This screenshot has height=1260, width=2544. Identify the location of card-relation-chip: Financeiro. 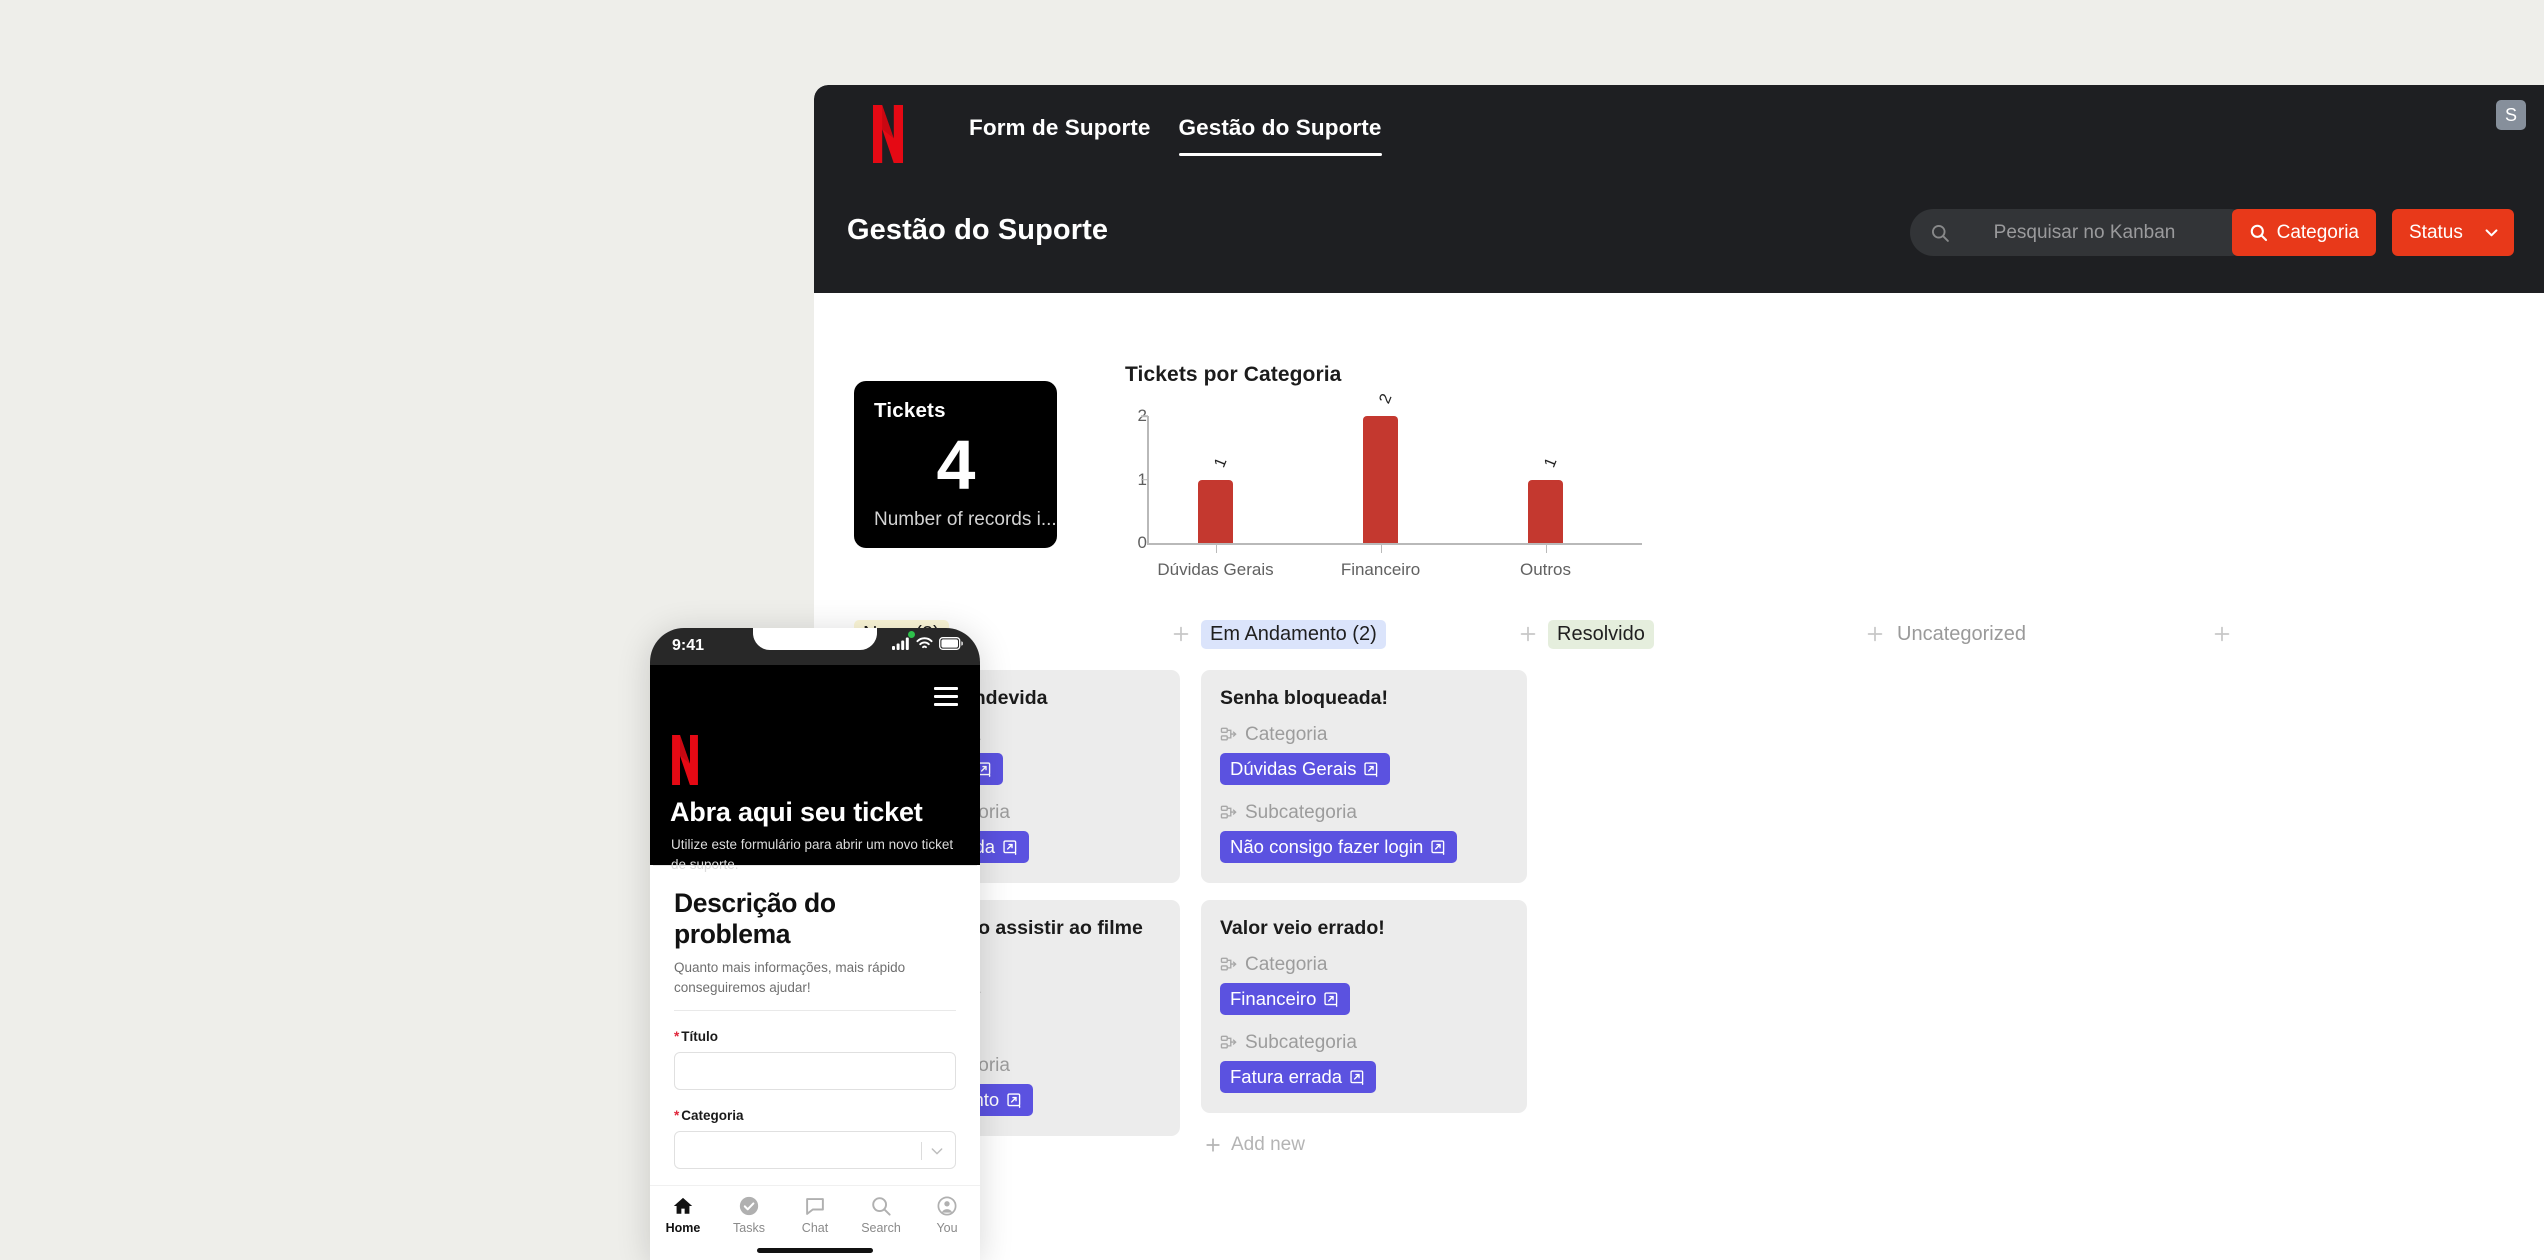
(1285, 999).